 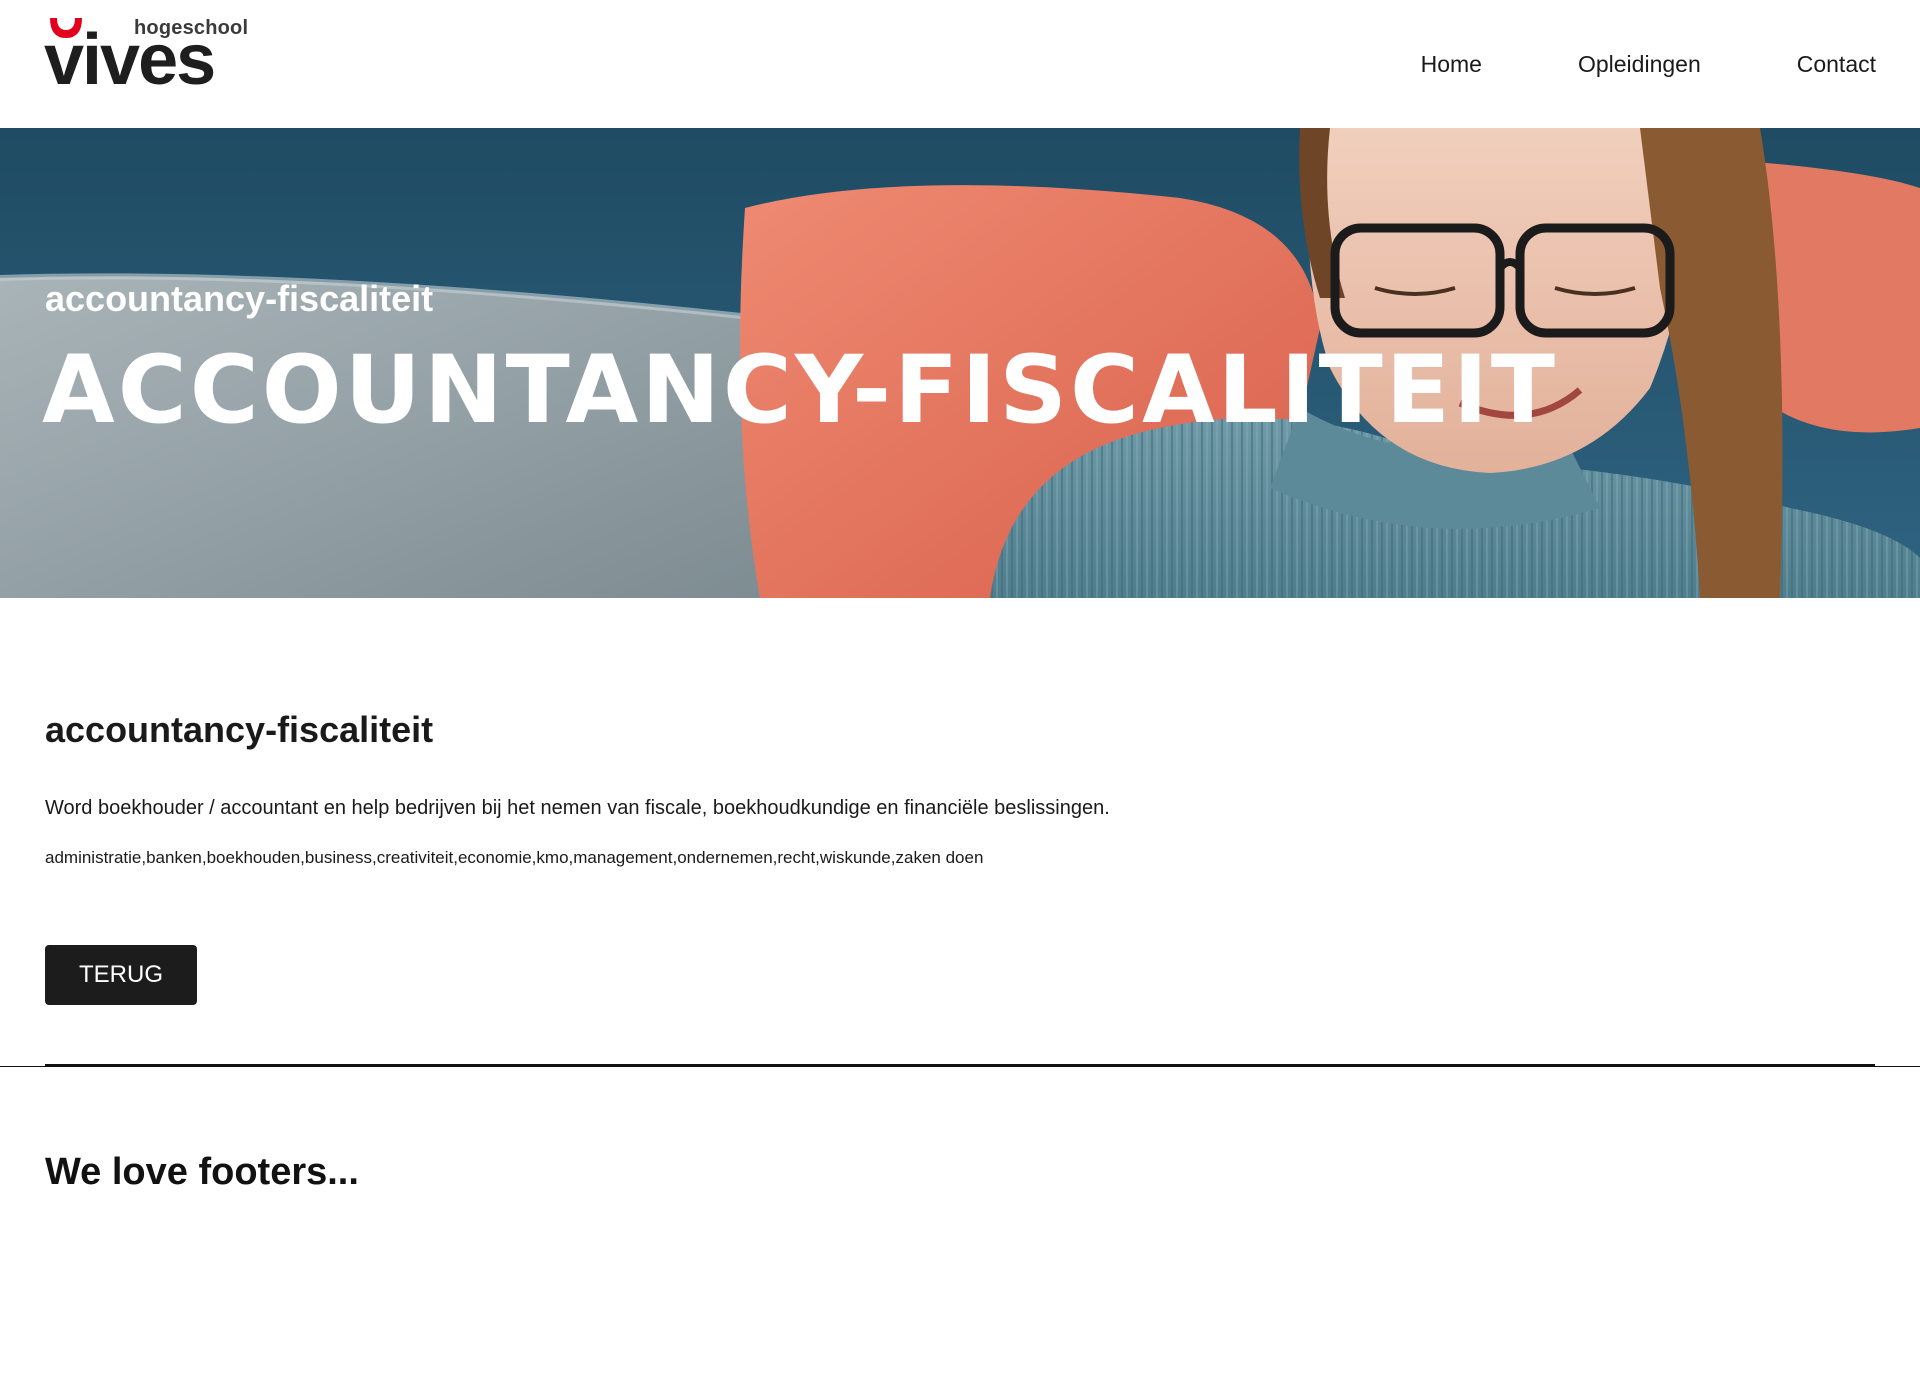 What do you see at coordinates (1836, 64) in the screenshot?
I see `nav-contact-link: Contact` at bounding box center [1836, 64].